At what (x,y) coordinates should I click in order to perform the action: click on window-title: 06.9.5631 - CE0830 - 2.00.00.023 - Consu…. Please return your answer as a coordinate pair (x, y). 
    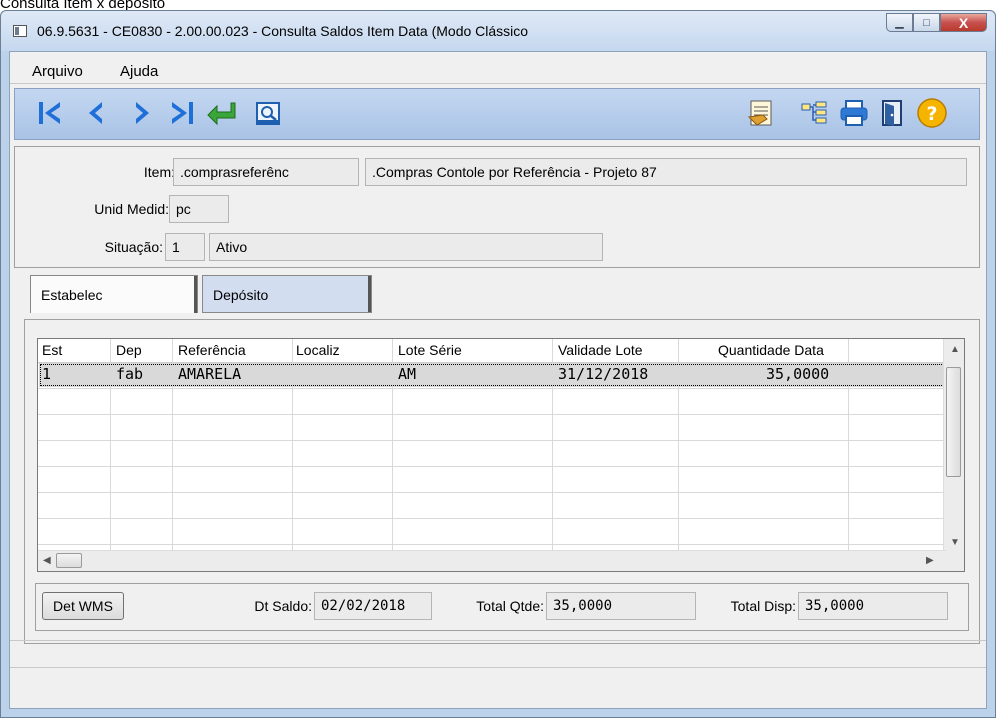
    Looking at the image, I should click on (283, 31).